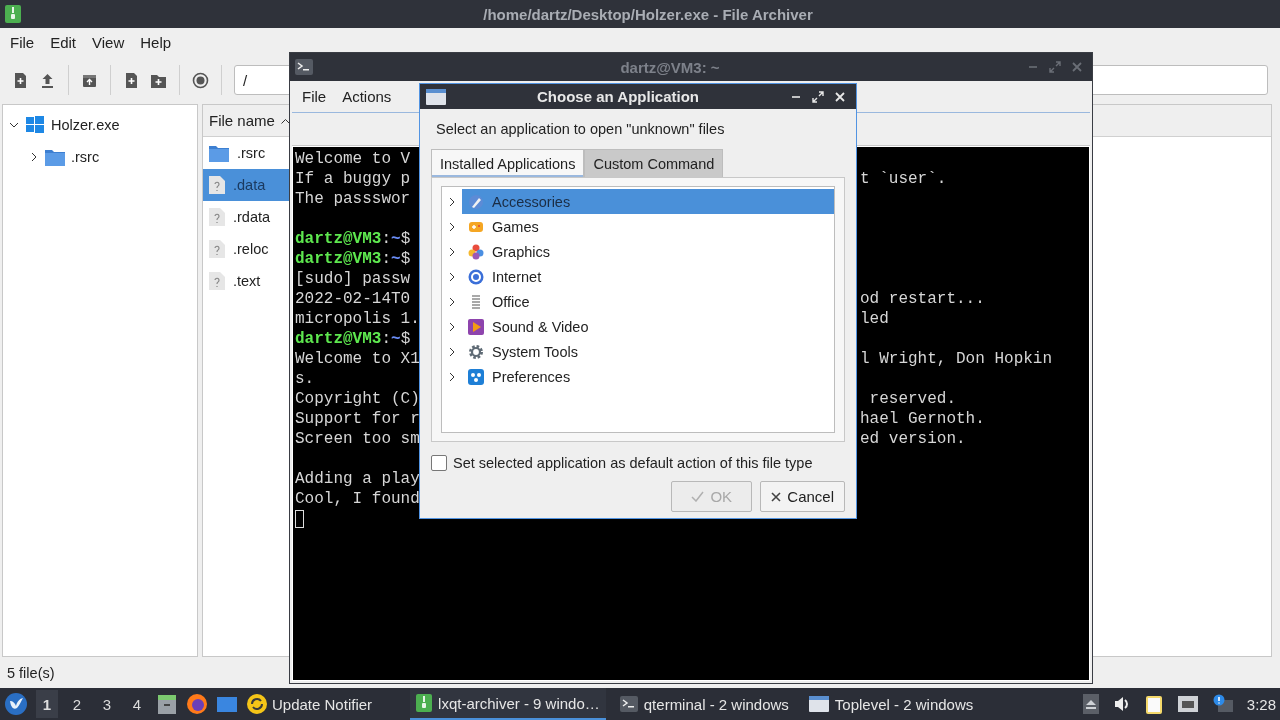 The height and width of the screenshot is (720, 1280). What do you see at coordinates (633, 463) in the screenshot?
I see `checkbox-label: Set selected application as default action of this file type` at bounding box center [633, 463].